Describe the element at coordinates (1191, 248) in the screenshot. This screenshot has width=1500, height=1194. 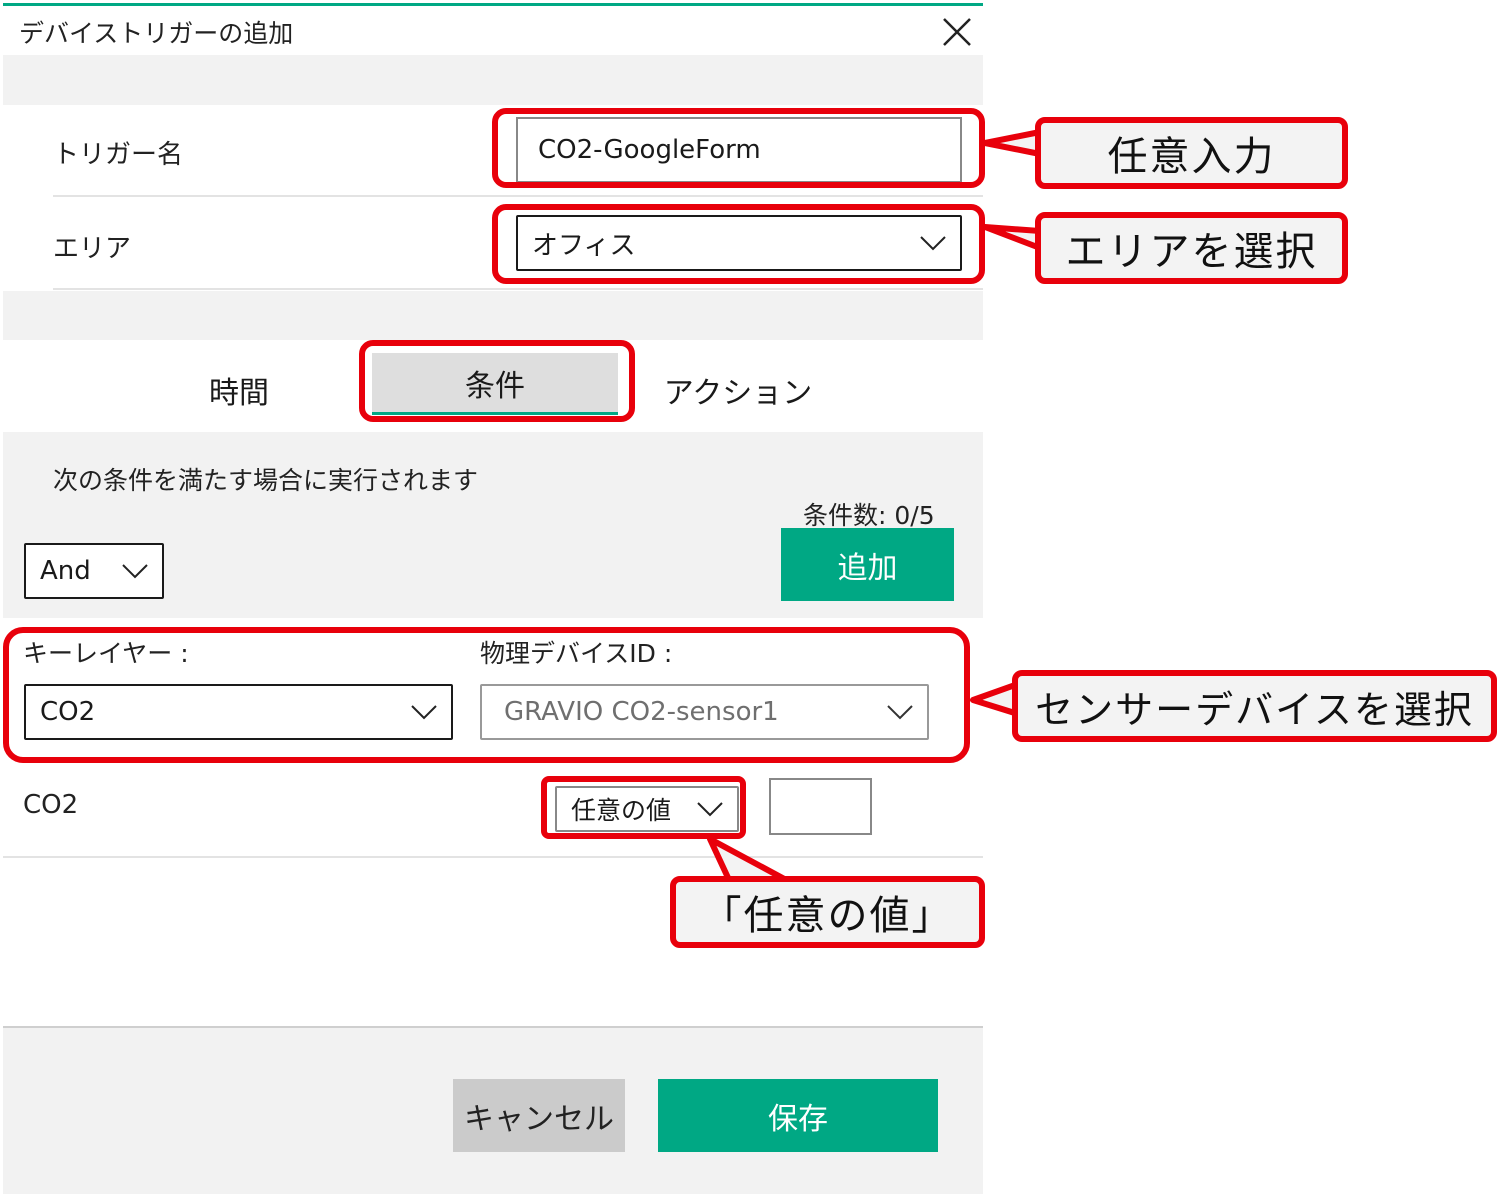
I see `callout-select-area: エリアを選択` at that location.